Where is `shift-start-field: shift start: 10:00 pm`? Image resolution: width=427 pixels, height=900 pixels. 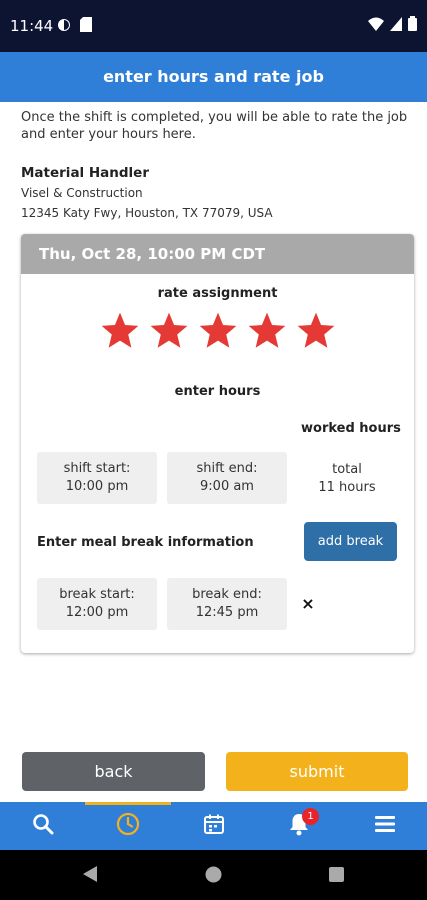 shift-start-field: shift start: 10:00 pm is located at coordinates (97, 478).